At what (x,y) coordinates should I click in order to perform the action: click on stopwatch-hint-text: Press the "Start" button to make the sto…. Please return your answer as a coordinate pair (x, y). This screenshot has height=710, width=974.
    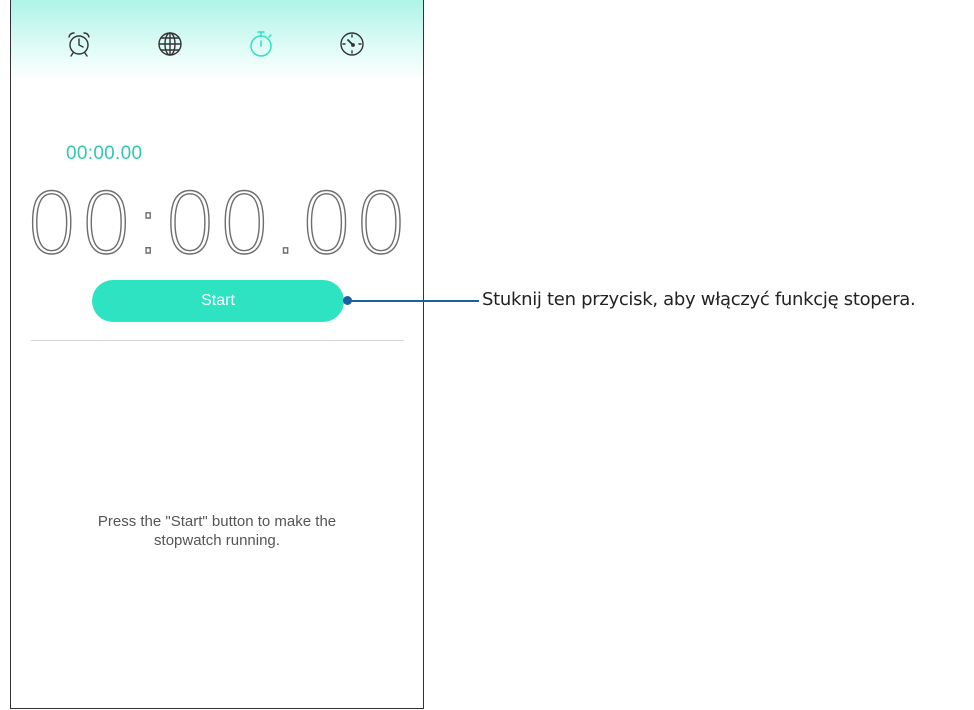
    Looking at the image, I should click on (217, 531).